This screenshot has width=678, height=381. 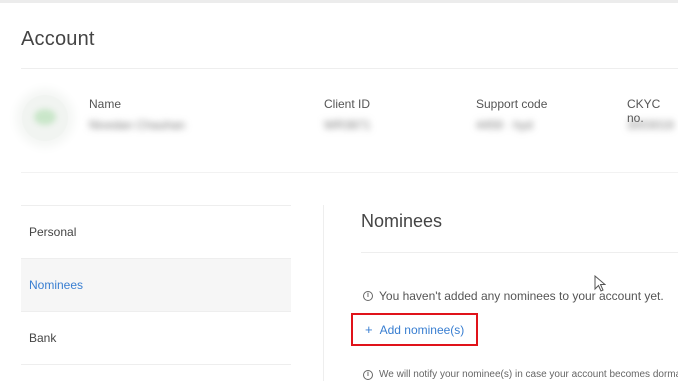 What do you see at coordinates (349, 68) in the screenshot?
I see `header-divider` at bounding box center [349, 68].